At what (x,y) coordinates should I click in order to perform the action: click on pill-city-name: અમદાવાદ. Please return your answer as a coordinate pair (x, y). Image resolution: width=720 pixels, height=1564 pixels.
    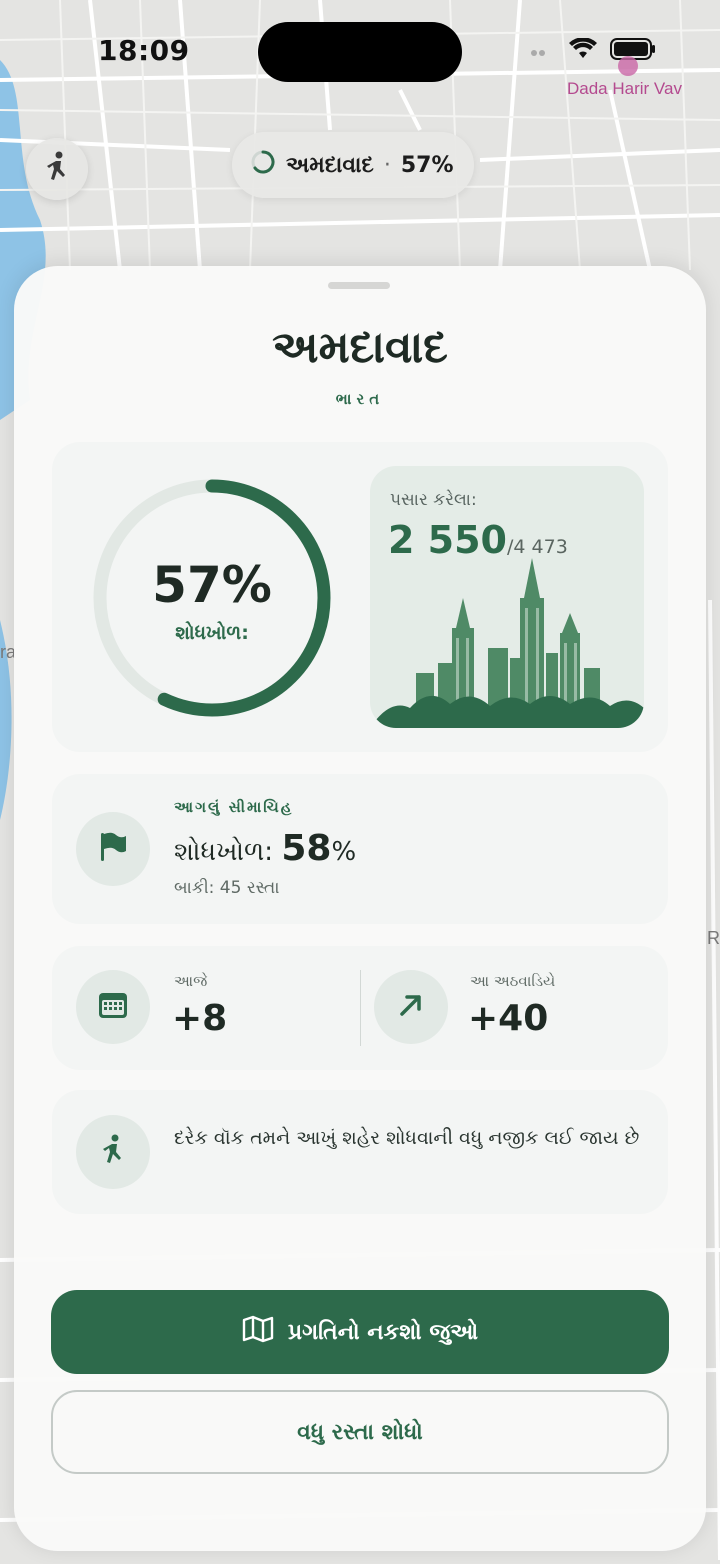
    Looking at the image, I should click on (330, 165).